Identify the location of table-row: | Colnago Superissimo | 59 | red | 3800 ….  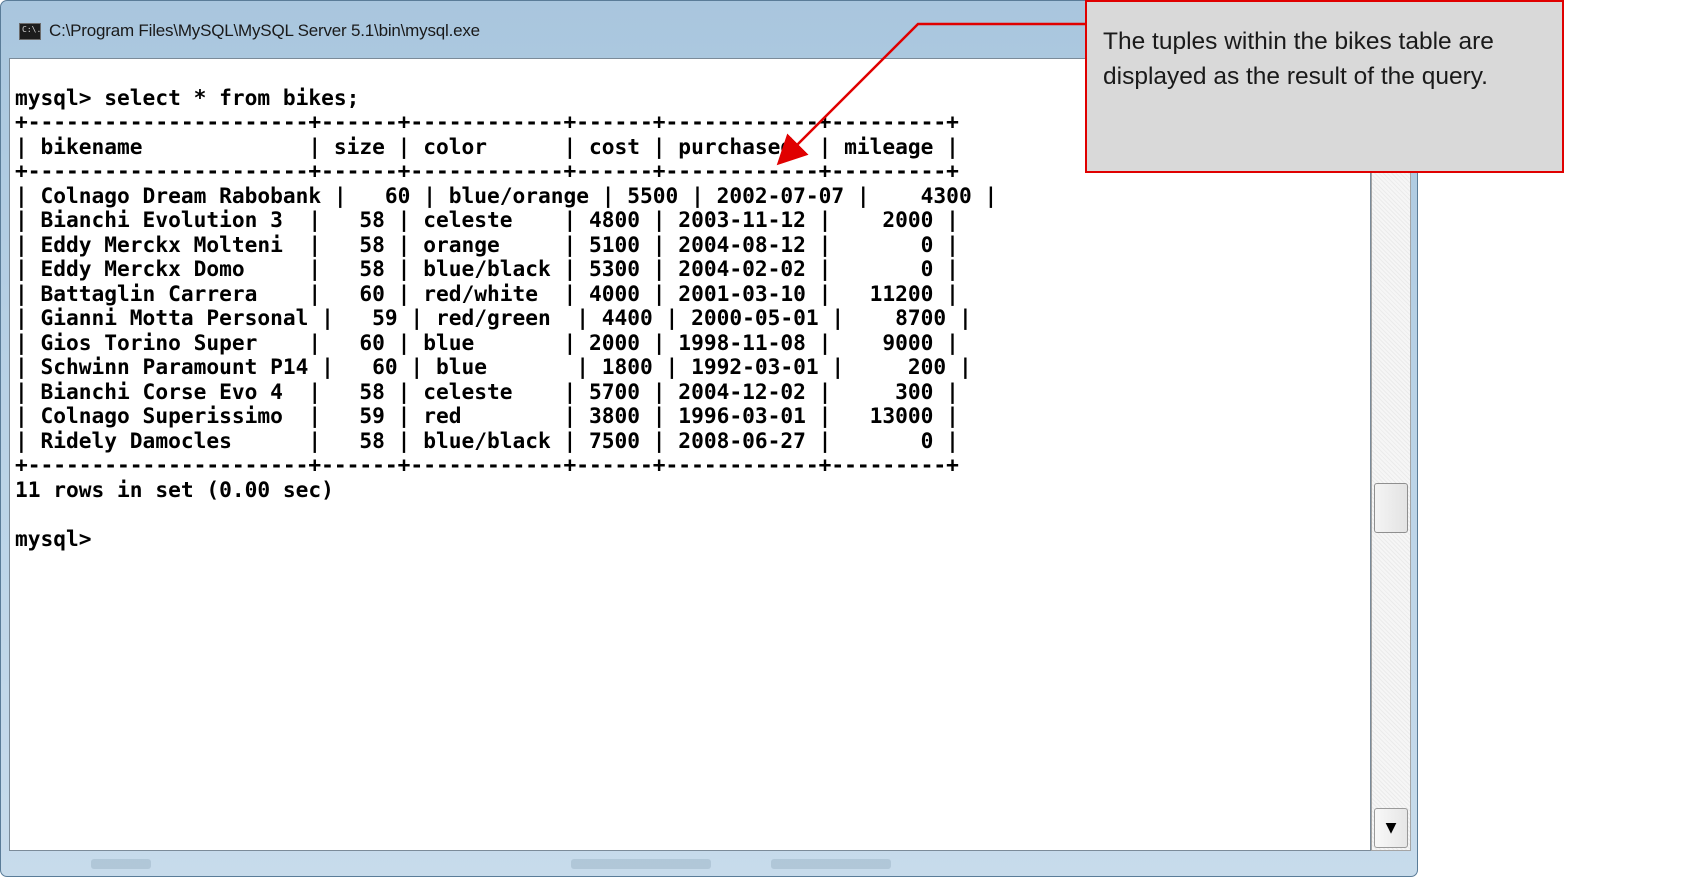
(487, 415).